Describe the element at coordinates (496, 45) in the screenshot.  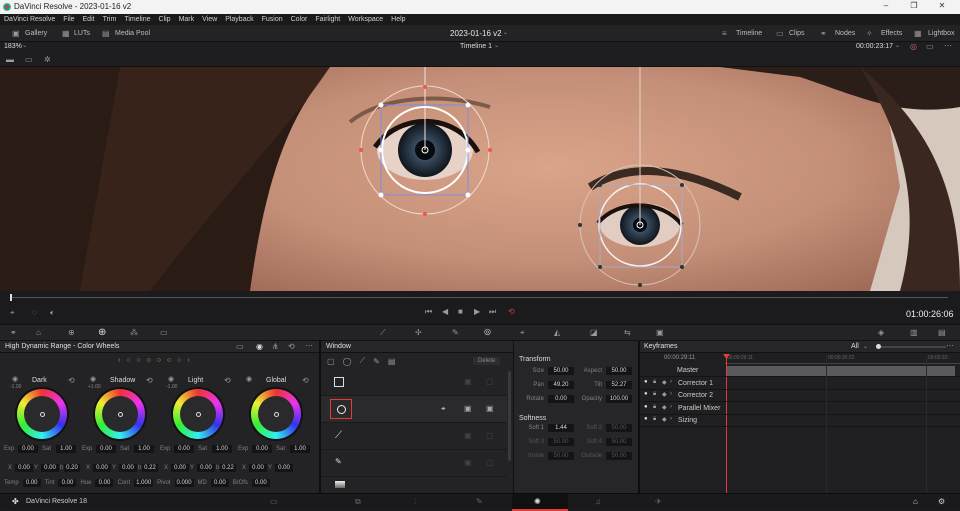
I see `timeline-chevron-icon: ⌄` at that location.